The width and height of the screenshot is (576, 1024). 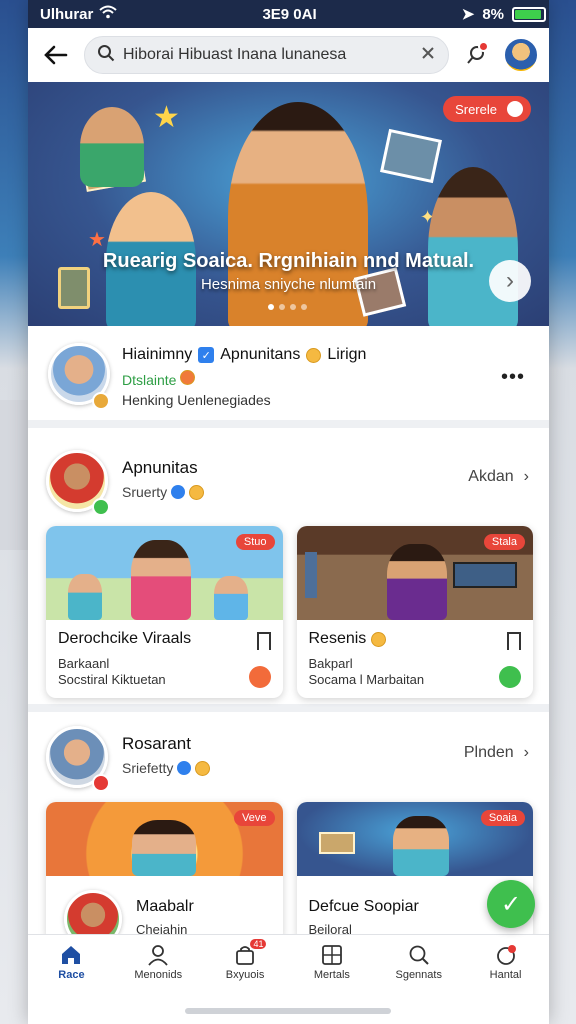 What do you see at coordinates (414, 839) in the screenshot?
I see `card-thumbnail: Soaia` at bounding box center [414, 839].